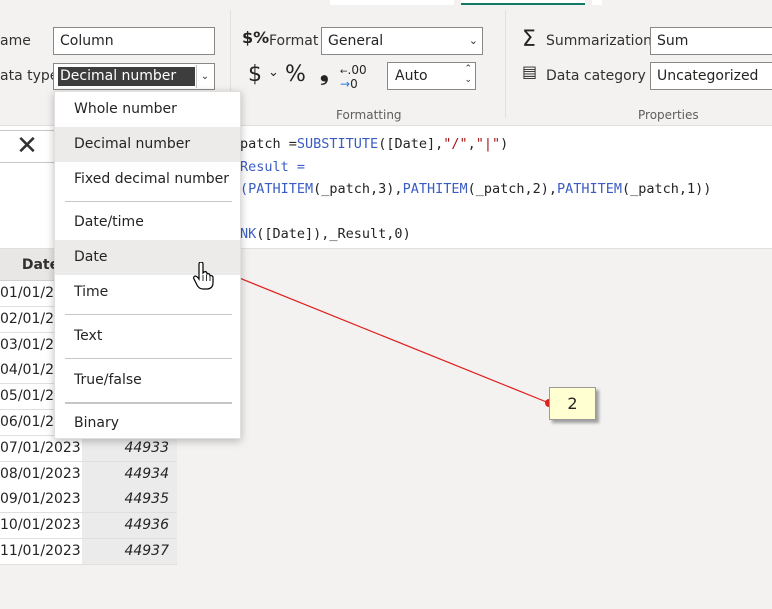  What do you see at coordinates (203, 276) in the screenshot?
I see `hand-cursor-icon` at bounding box center [203, 276].